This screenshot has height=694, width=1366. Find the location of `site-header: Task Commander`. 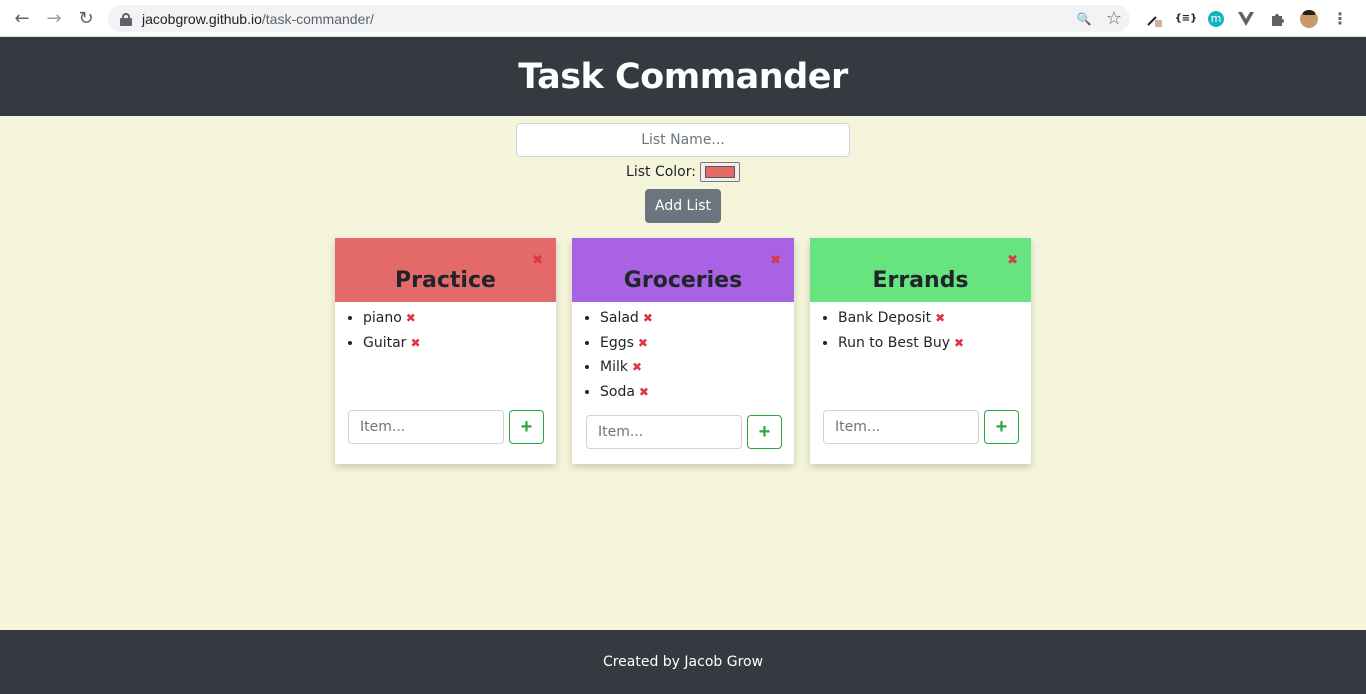

site-header: Task Commander is located at coordinates (683, 76).